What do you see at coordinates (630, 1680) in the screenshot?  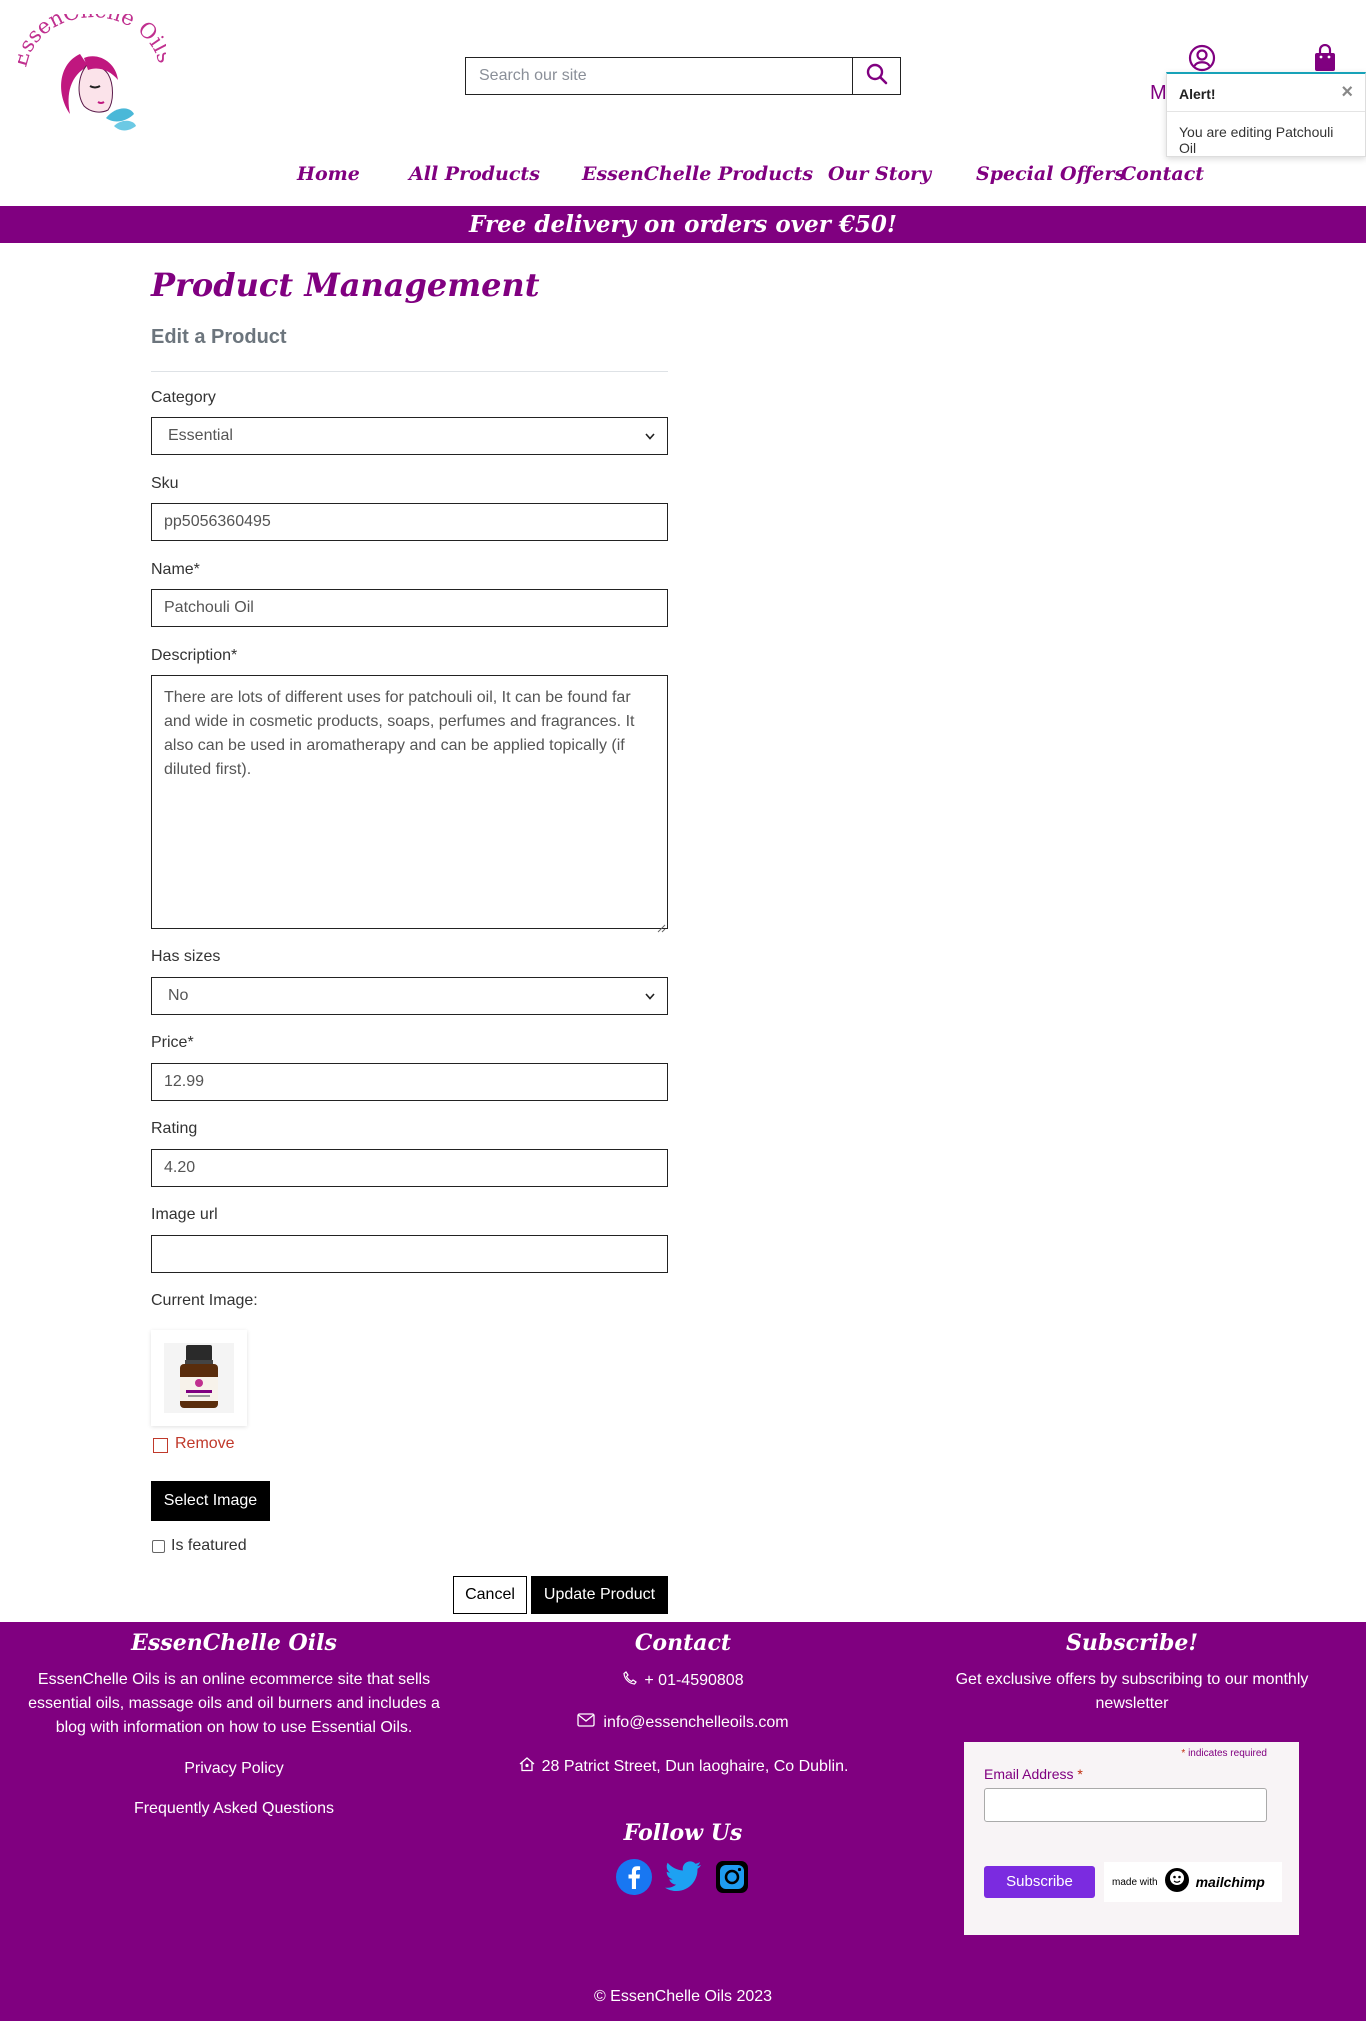 I see `phone-icon` at bounding box center [630, 1680].